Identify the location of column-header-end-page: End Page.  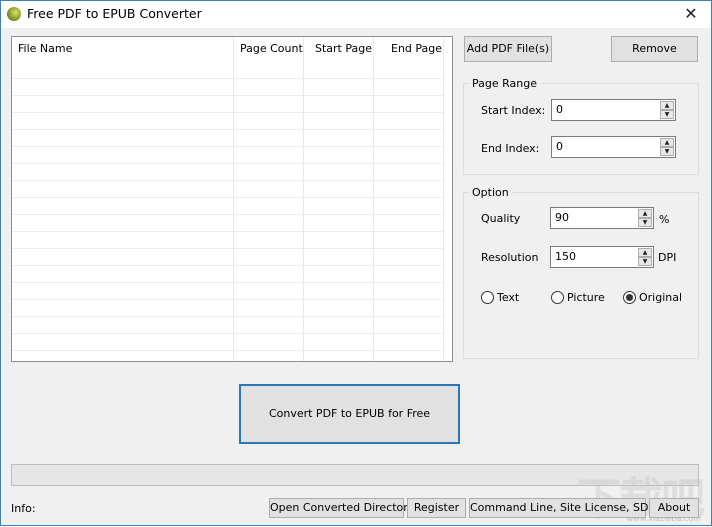
(416, 49).